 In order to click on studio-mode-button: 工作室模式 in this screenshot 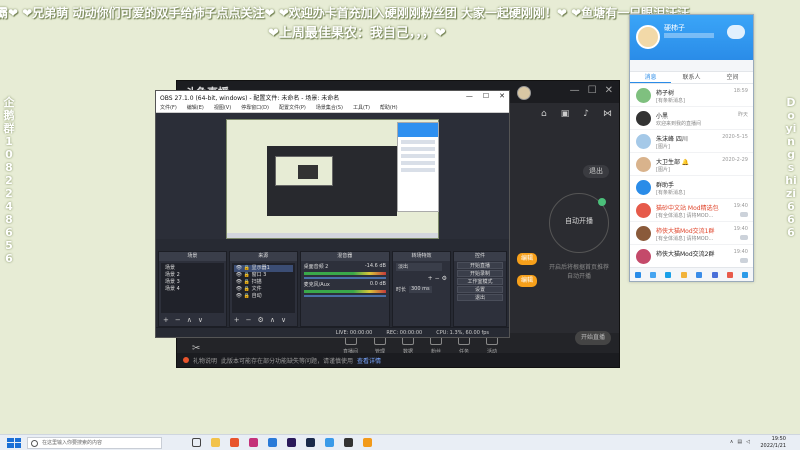, I will do `click(480, 281)`.